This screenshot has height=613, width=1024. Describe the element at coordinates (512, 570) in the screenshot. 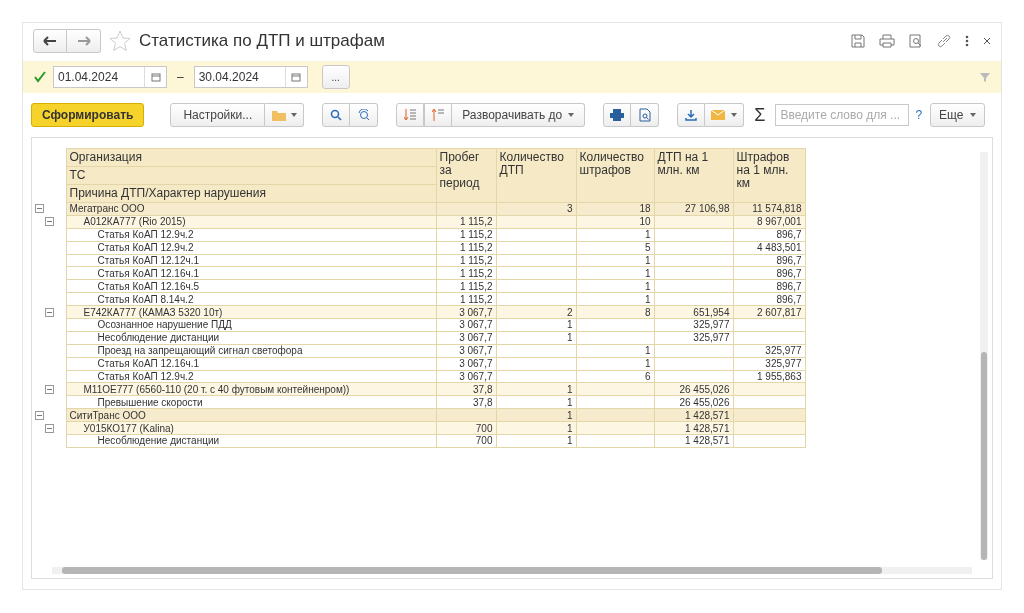

I see `horizontal-scrollbar` at that location.